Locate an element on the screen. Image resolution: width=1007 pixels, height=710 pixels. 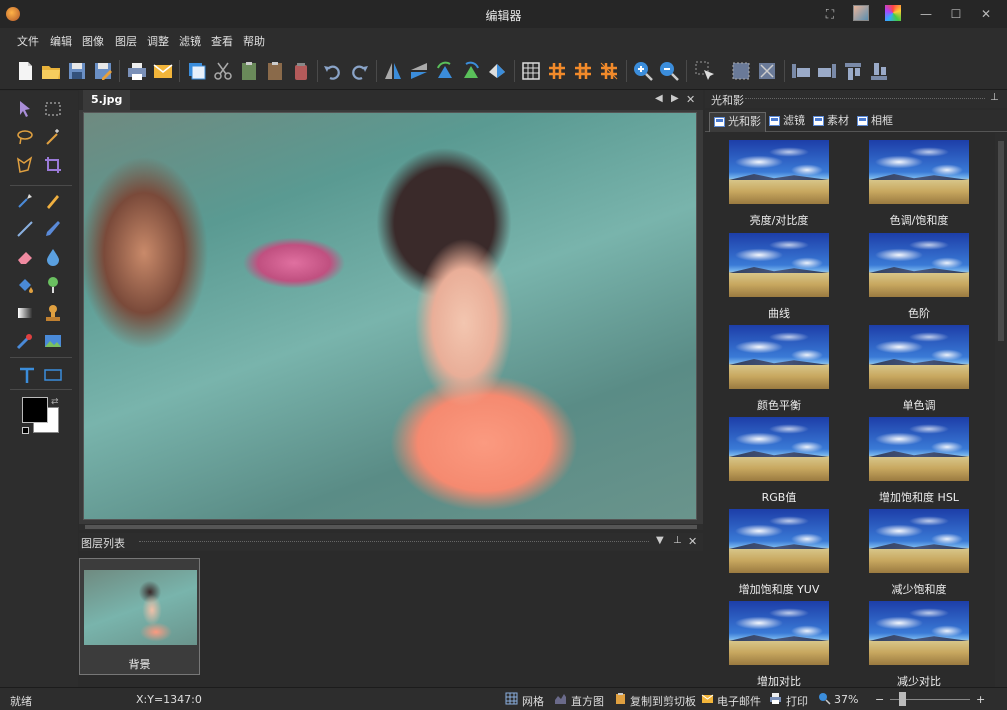
brush-tool-icon is located at coordinates (53, 229).